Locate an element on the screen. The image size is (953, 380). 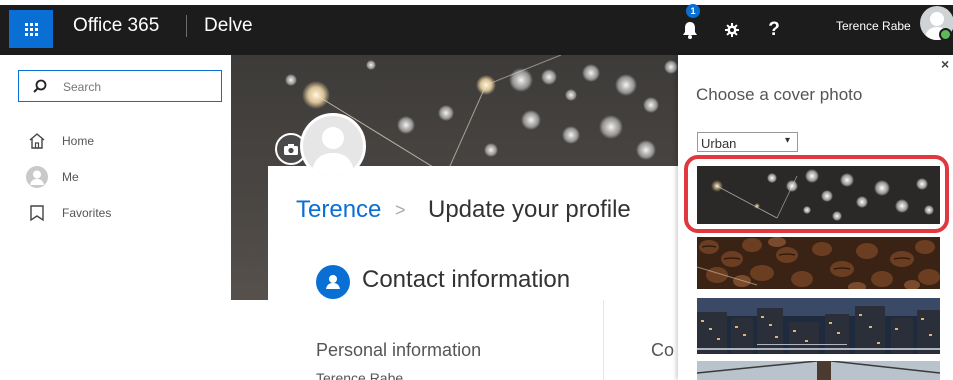
search-placeholder: Search is located at coordinates (82, 87).